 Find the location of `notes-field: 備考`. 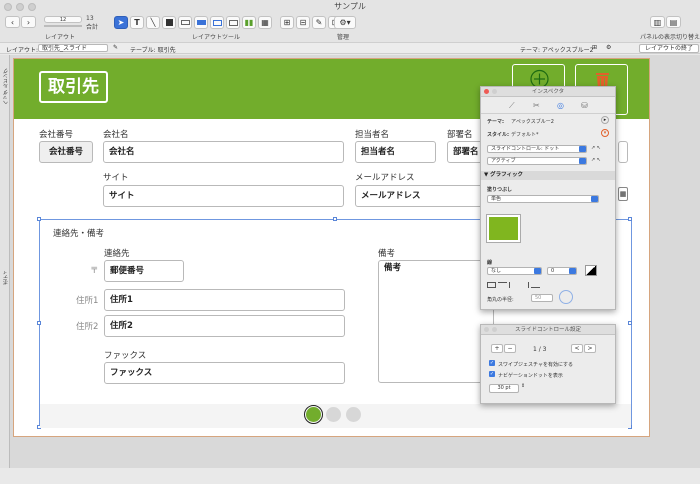

notes-field: 備考 is located at coordinates (436, 321).